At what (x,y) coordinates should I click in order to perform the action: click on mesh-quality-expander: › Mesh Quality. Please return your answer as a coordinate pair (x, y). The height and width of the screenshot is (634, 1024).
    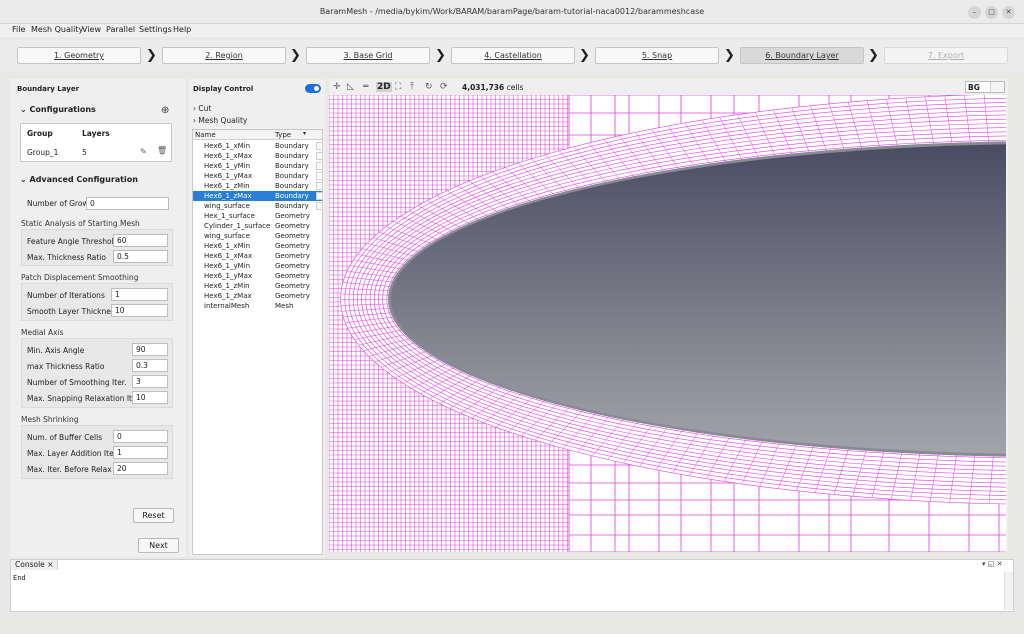
    Looking at the image, I should click on (220, 120).